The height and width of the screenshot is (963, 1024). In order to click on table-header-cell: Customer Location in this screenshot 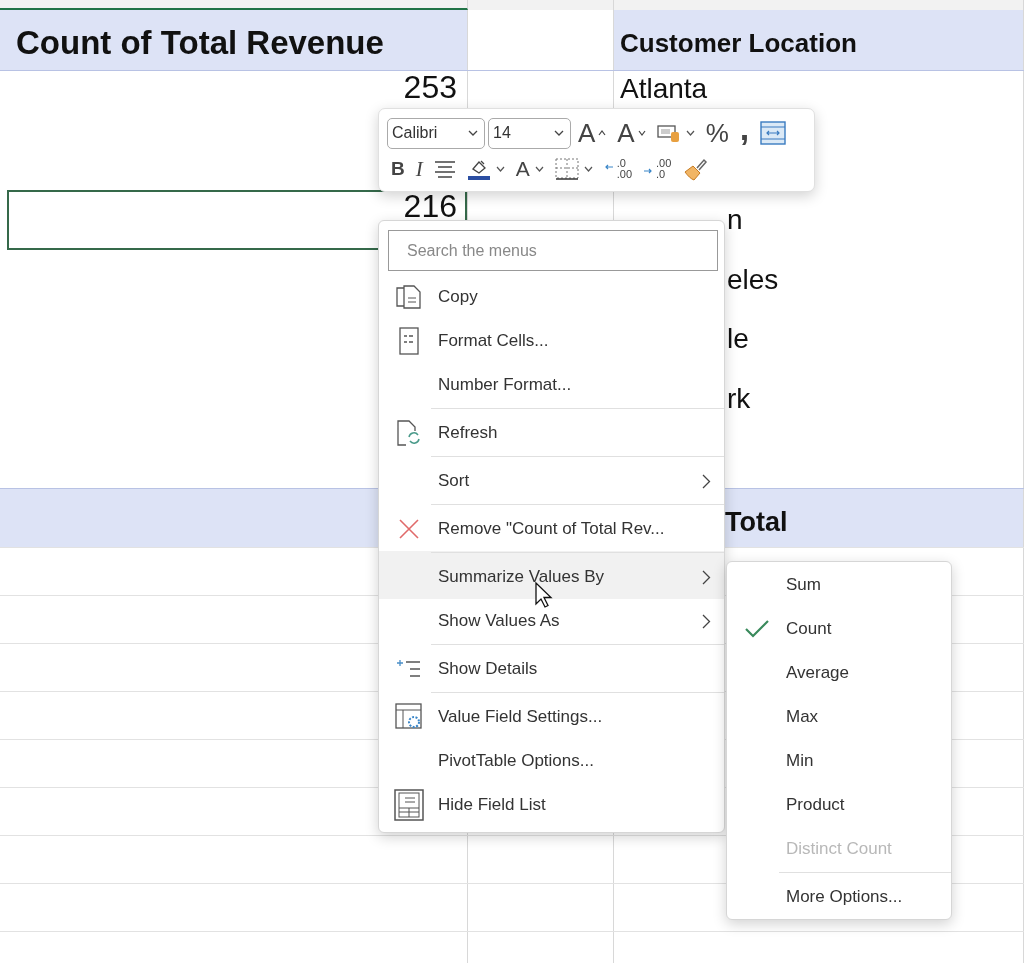, I will do `click(819, 40)`.